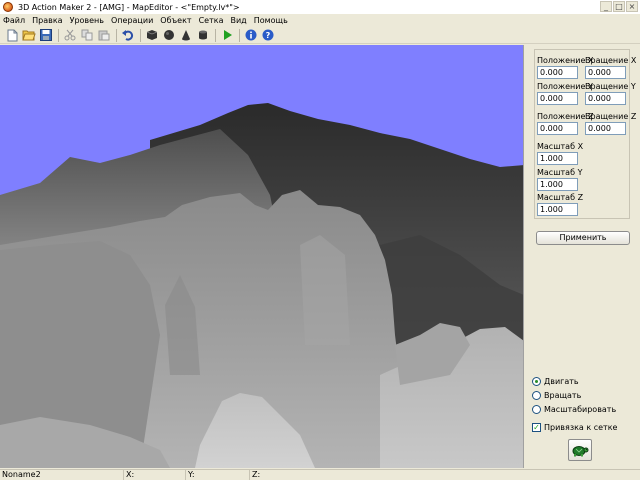 The width and height of the screenshot is (640, 480). I want to click on mode-scale-option: Масштабировать, so click(574, 409).